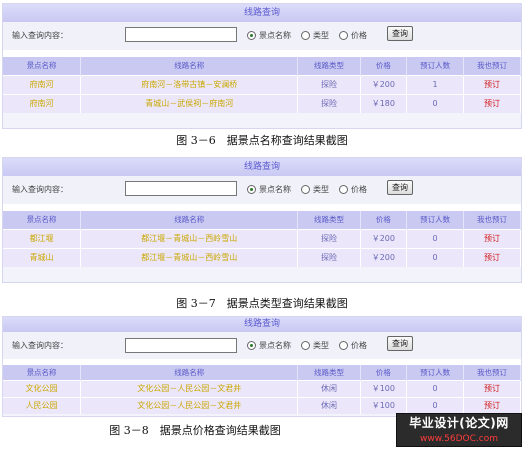 The height and width of the screenshot is (451, 524). I want to click on booking-count-cell: 1, so click(435, 84).